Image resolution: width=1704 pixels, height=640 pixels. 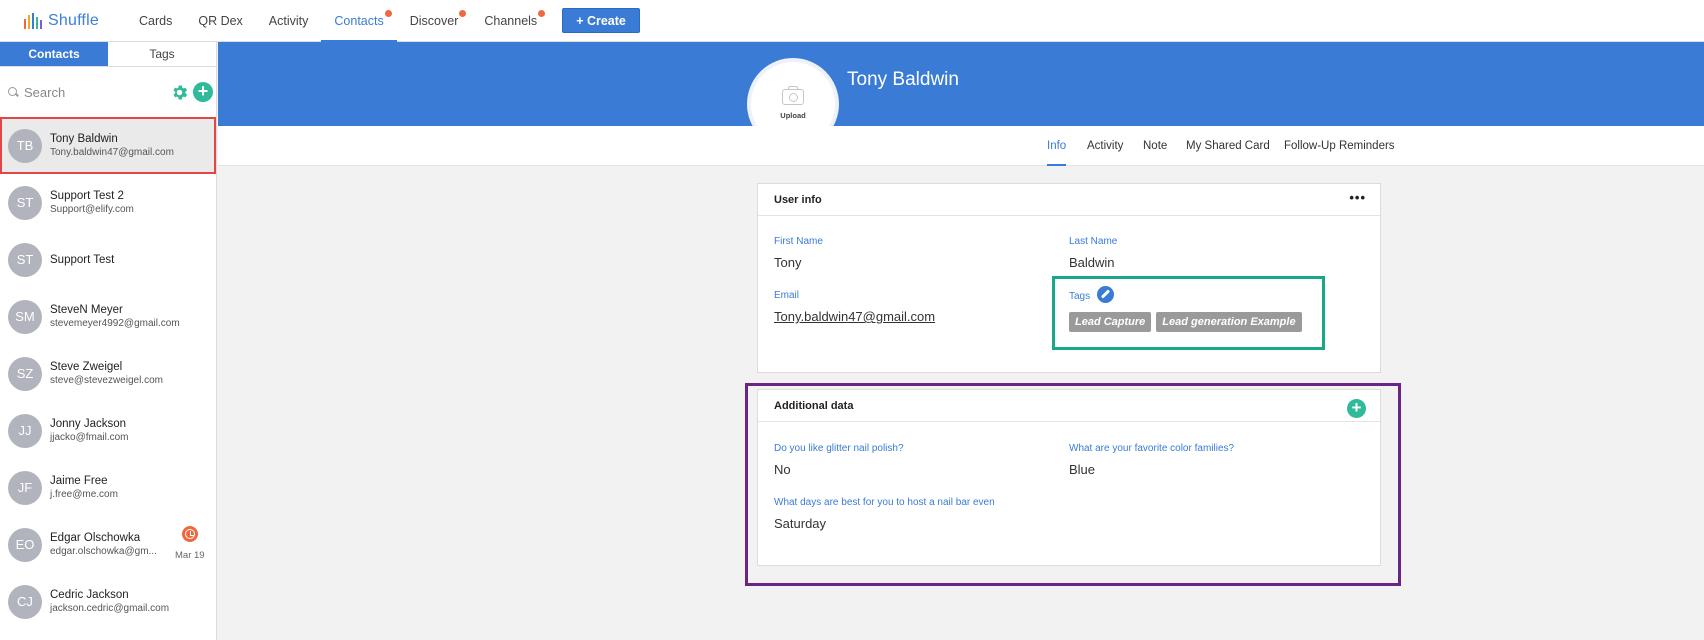 I want to click on reminder-clock-icon, so click(x=190, y=534).